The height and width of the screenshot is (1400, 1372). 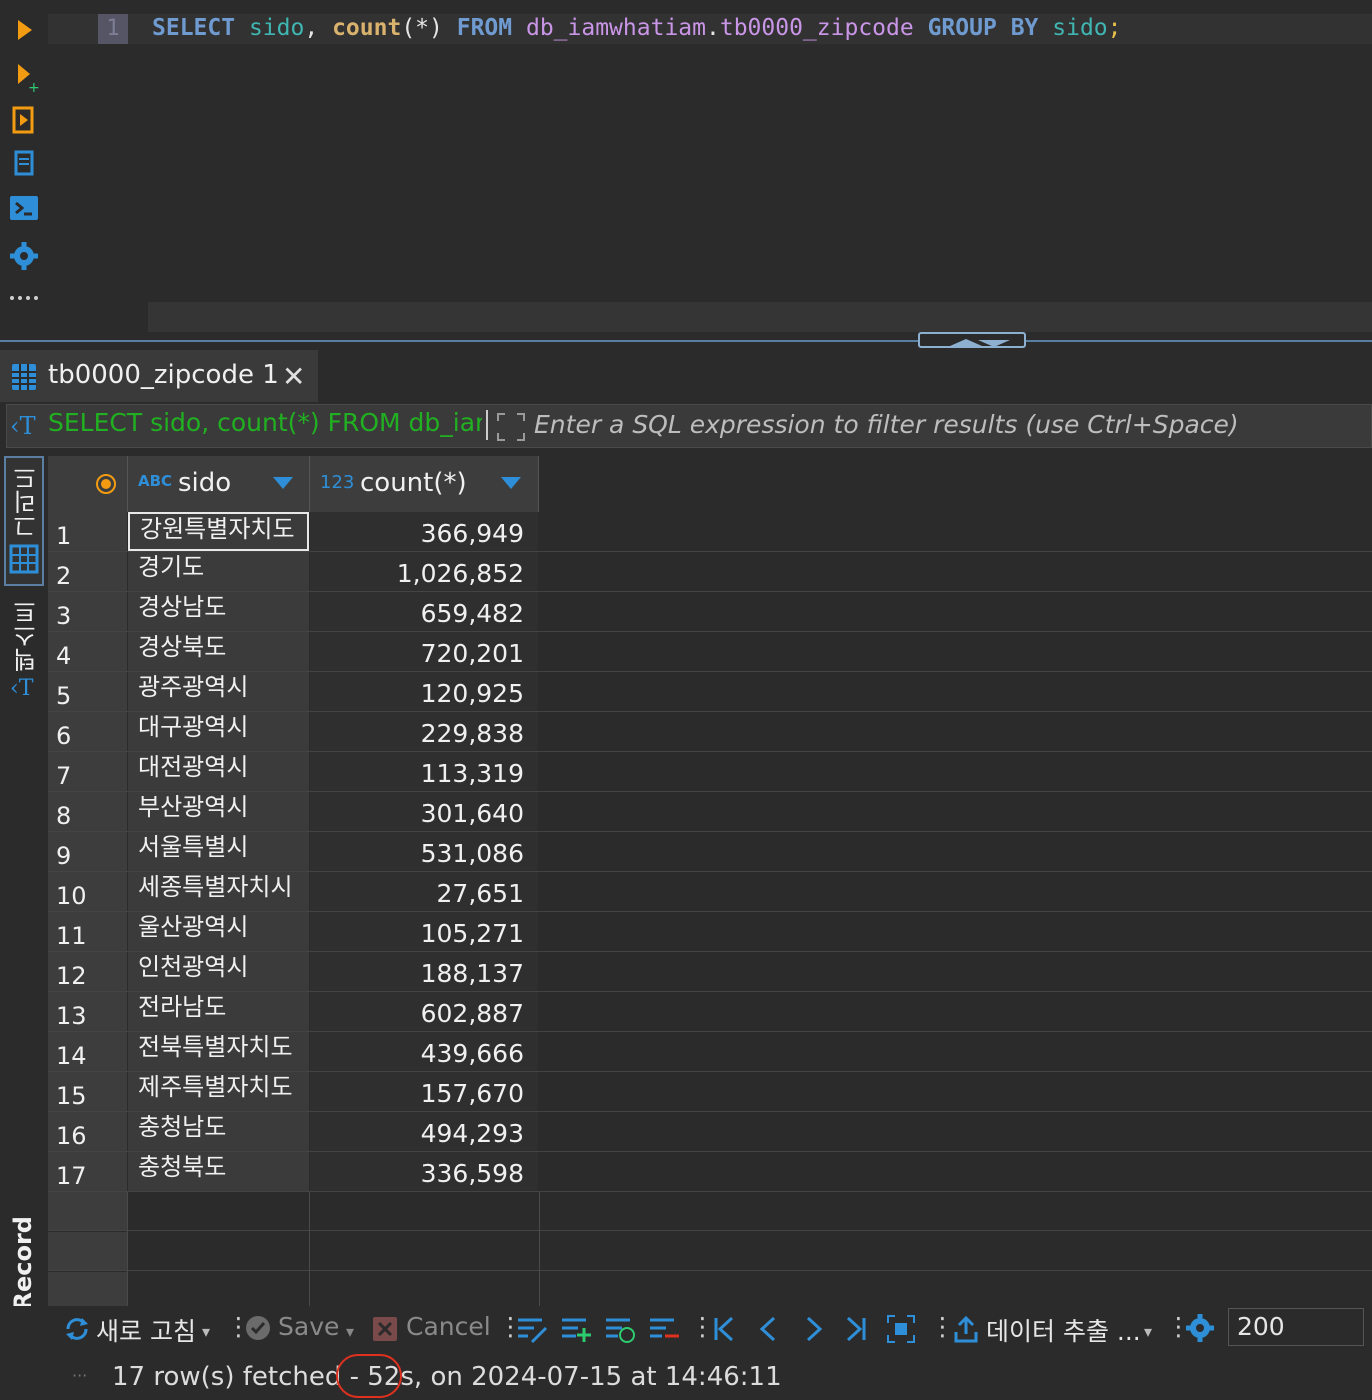 I want to click on fetch-all-icon, so click(x=901, y=1329).